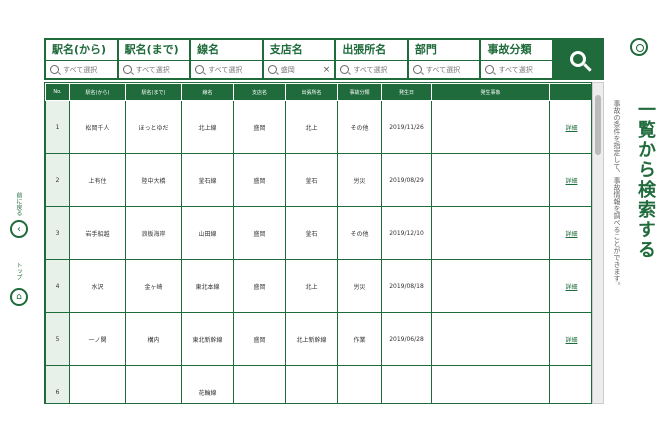 The height and width of the screenshot is (442, 656). I want to click on table-row: 6 花輪線, so click(318, 384).